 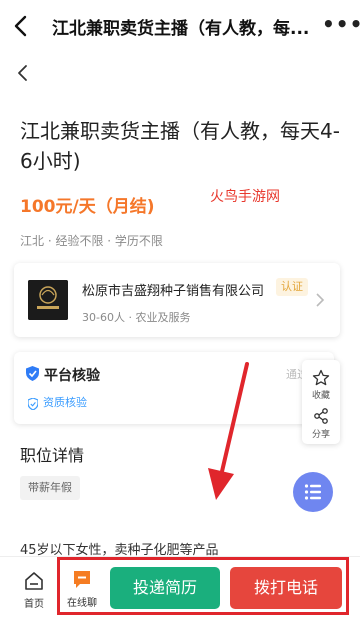 What do you see at coordinates (177, 300) in the screenshot?
I see `company-card: 松原市吉盛翔种子销售有限公司 认证 30-60人 · 农业及服务` at bounding box center [177, 300].